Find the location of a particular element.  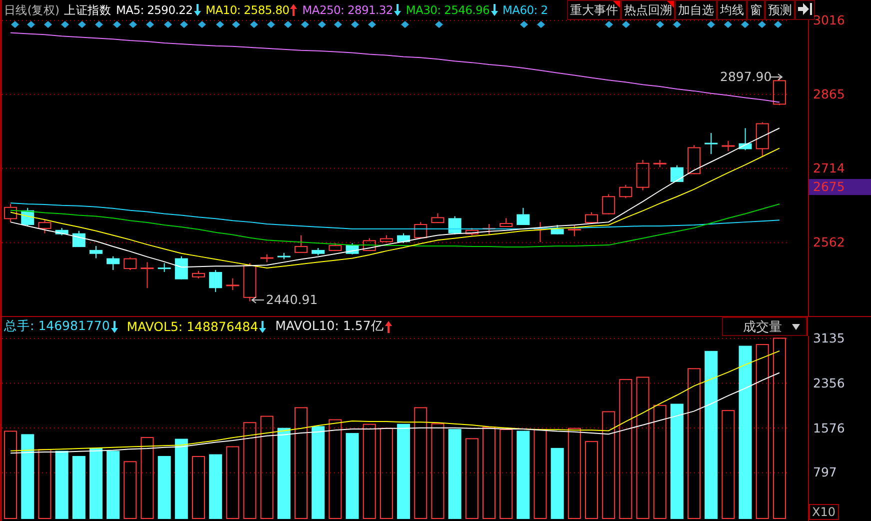

volume-tick-label: 3135 is located at coordinates (829, 338).